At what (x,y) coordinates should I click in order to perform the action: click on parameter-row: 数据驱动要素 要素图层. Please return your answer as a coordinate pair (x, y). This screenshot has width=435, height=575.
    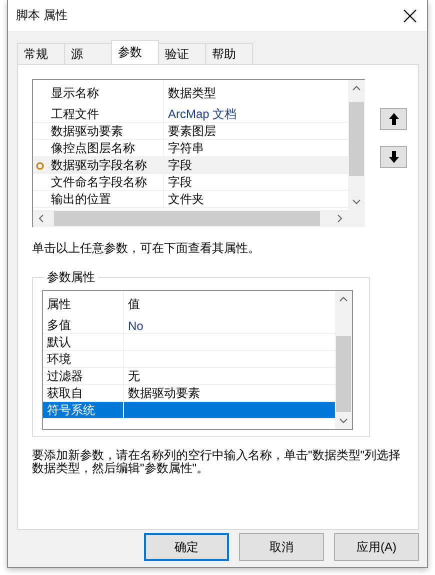
    Looking at the image, I should click on (190, 131).